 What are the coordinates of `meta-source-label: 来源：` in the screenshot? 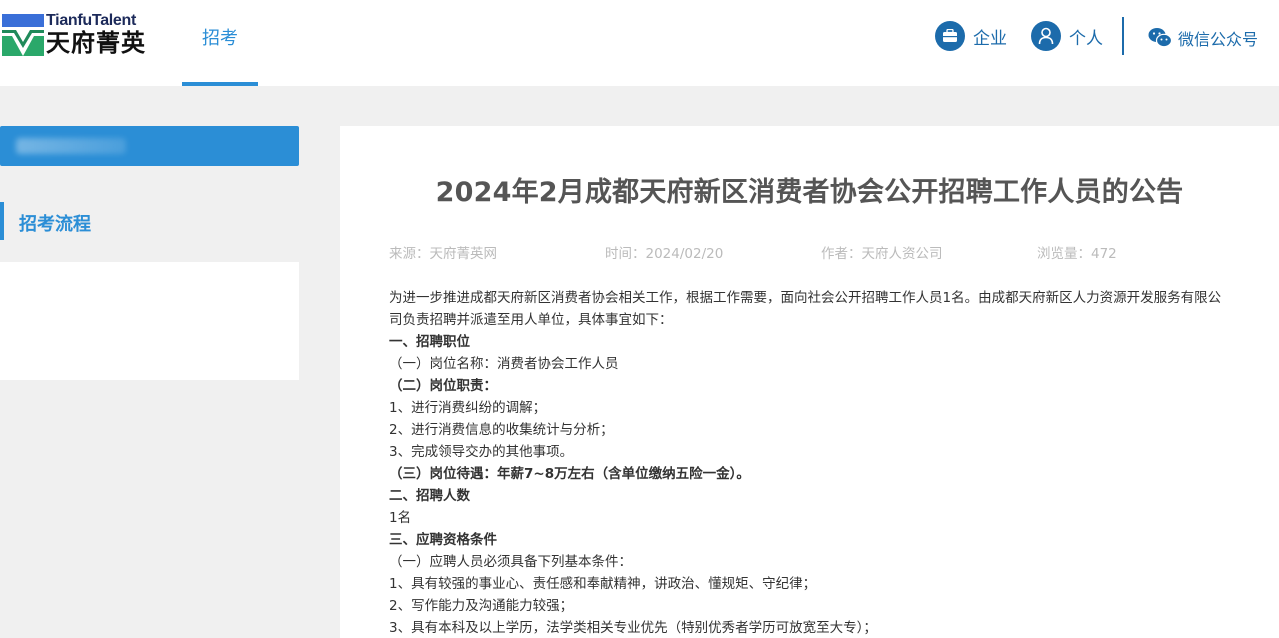 It's located at (409, 254).